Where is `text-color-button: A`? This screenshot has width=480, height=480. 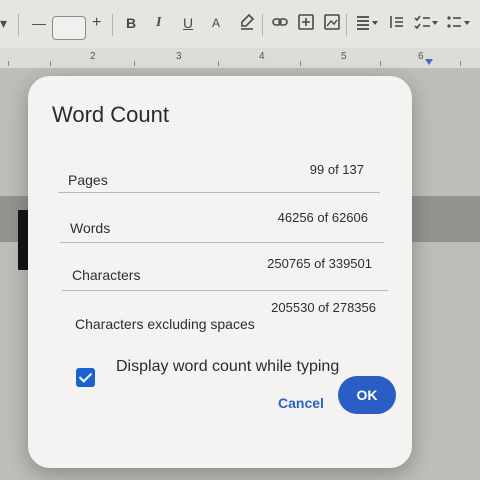
text-color-button: A is located at coordinates (216, 23).